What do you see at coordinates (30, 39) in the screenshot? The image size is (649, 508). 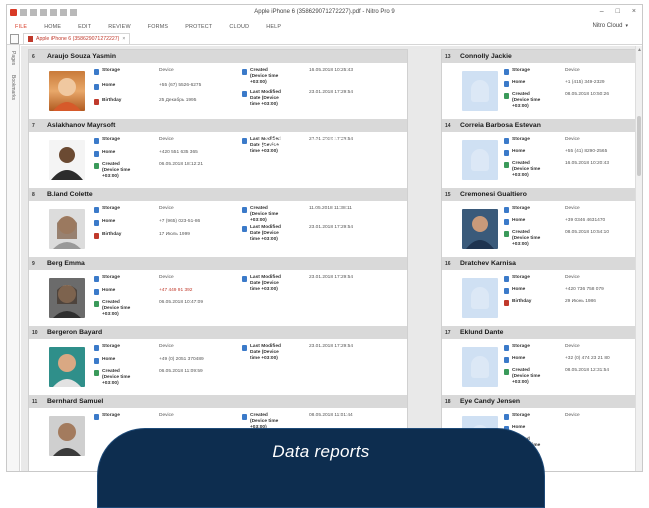 I see `pdf-icon` at bounding box center [30, 39].